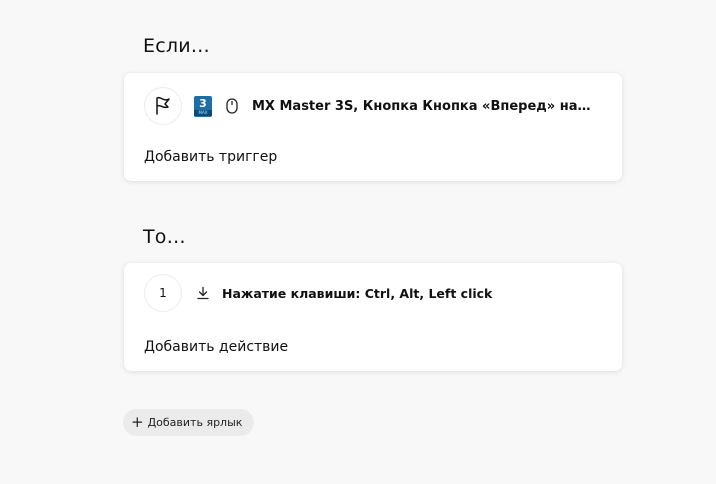  I want to click on add-trigger-button: Добавить триггер, so click(210, 157).